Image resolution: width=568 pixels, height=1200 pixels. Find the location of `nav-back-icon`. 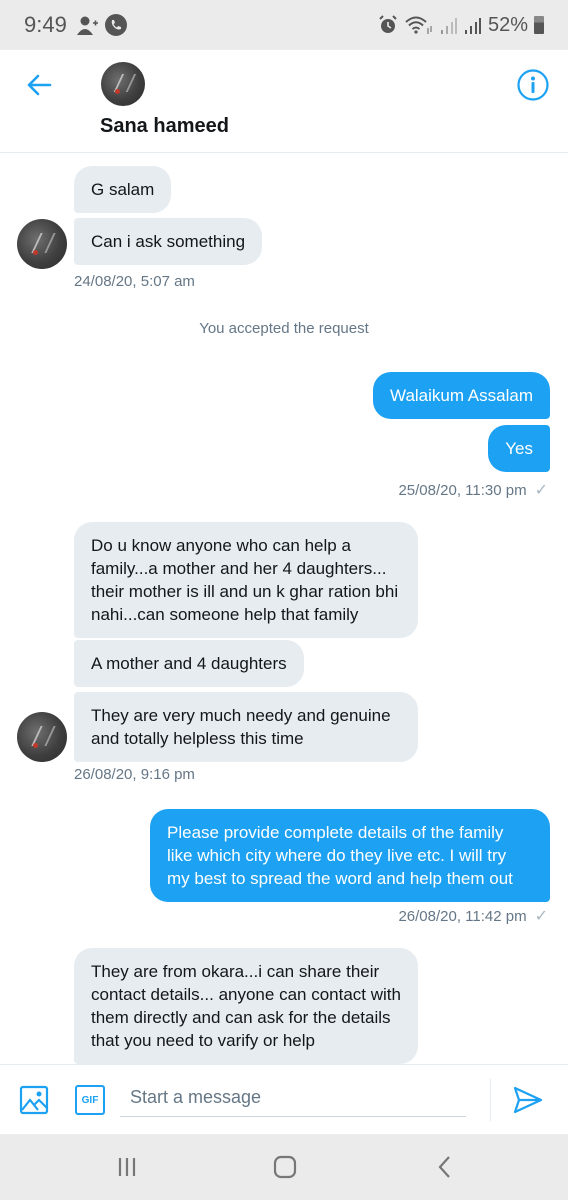

nav-back-icon is located at coordinates (445, 1167).